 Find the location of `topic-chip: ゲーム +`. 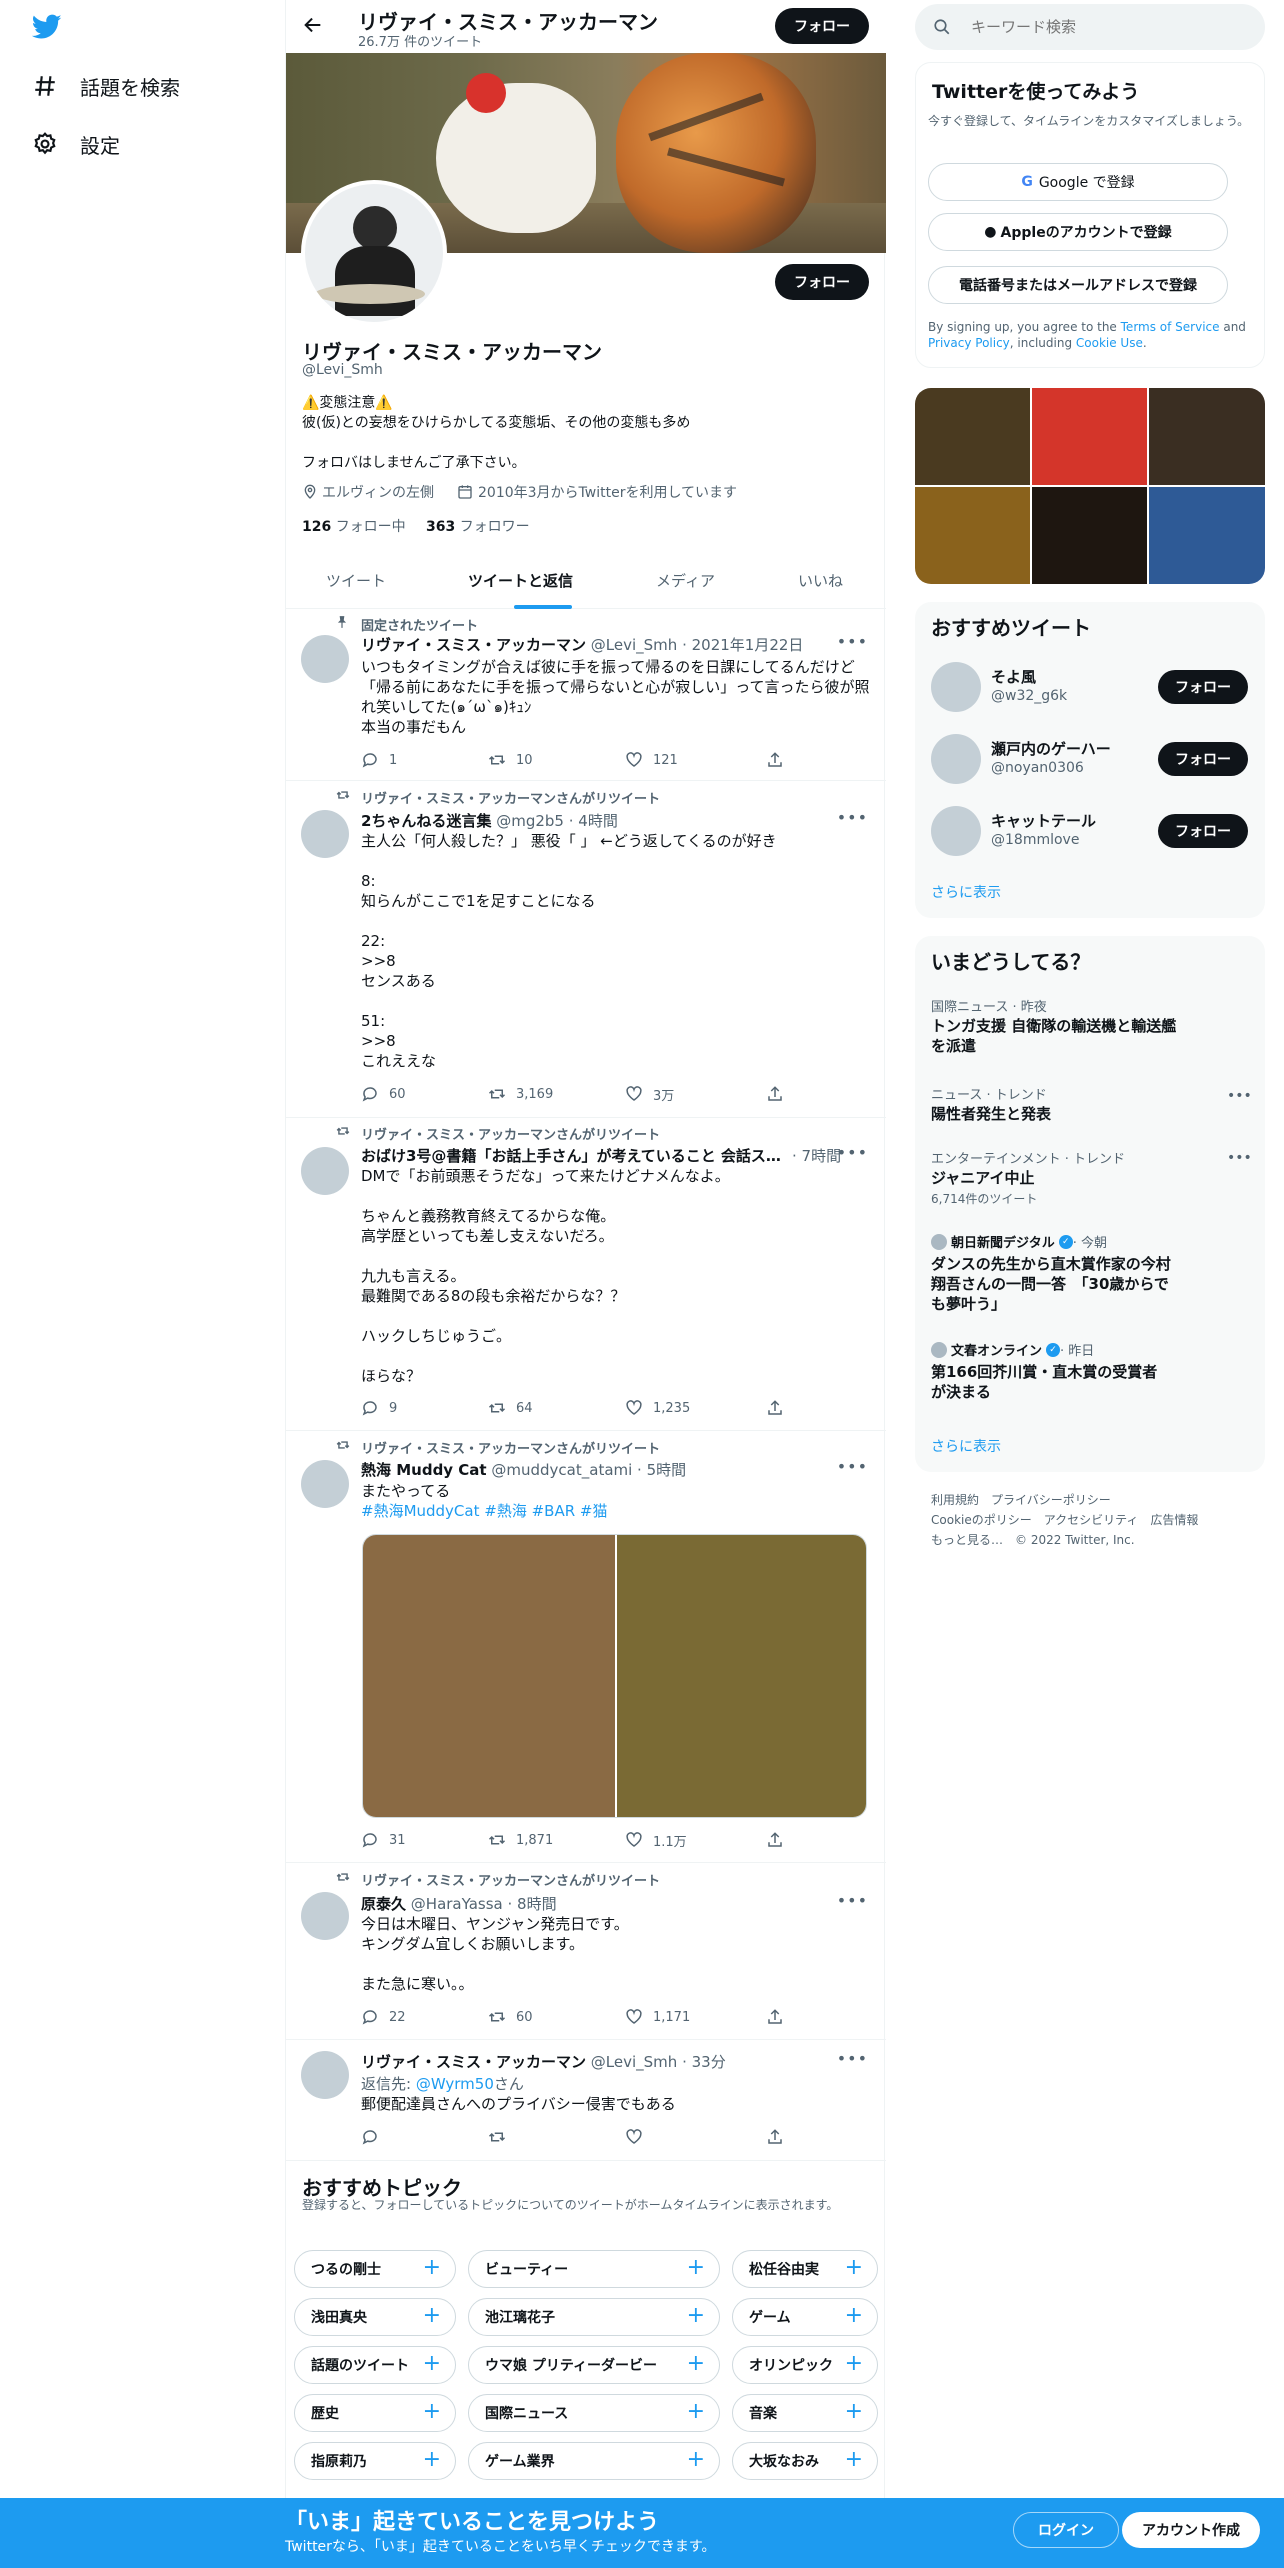

topic-chip: ゲーム + is located at coordinates (805, 2317).